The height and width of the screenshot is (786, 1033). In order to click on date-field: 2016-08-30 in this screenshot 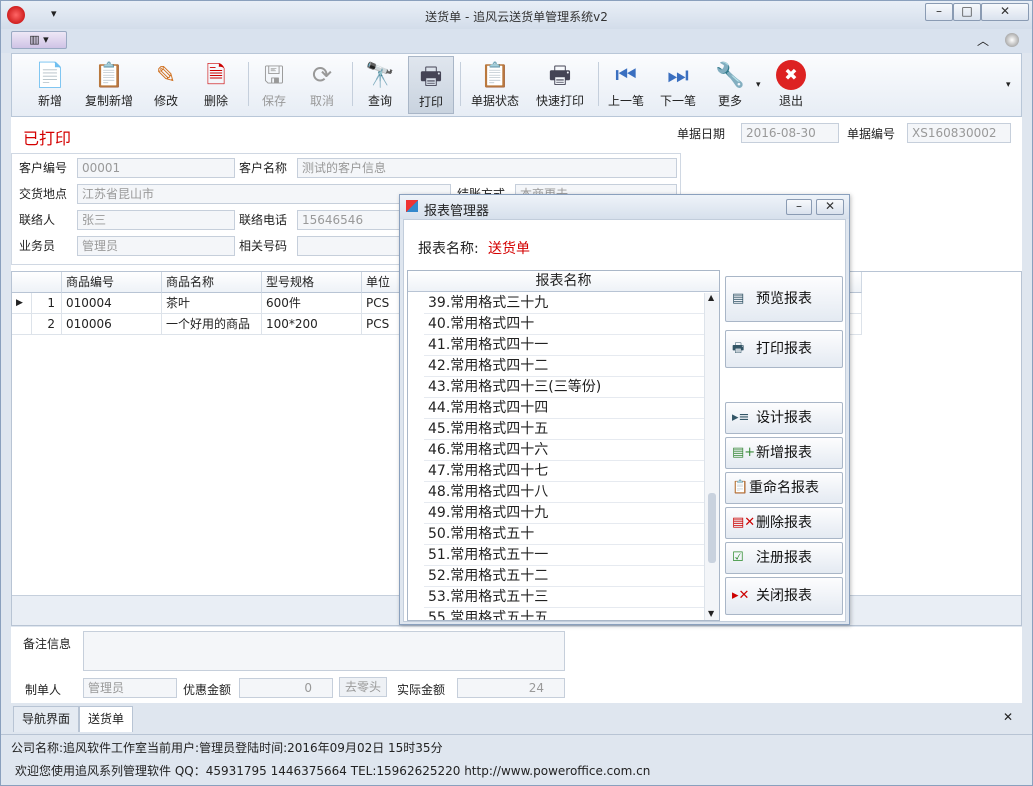, I will do `click(790, 133)`.